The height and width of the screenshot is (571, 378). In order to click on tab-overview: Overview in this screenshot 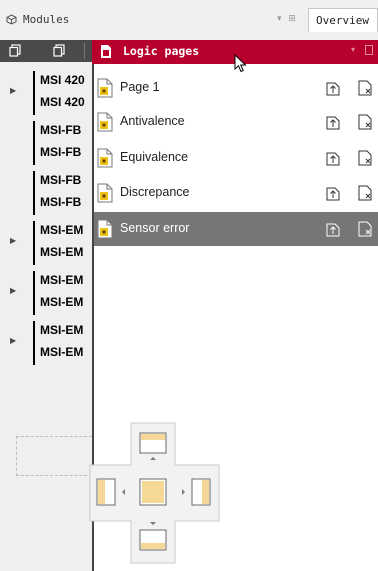, I will do `click(343, 20)`.